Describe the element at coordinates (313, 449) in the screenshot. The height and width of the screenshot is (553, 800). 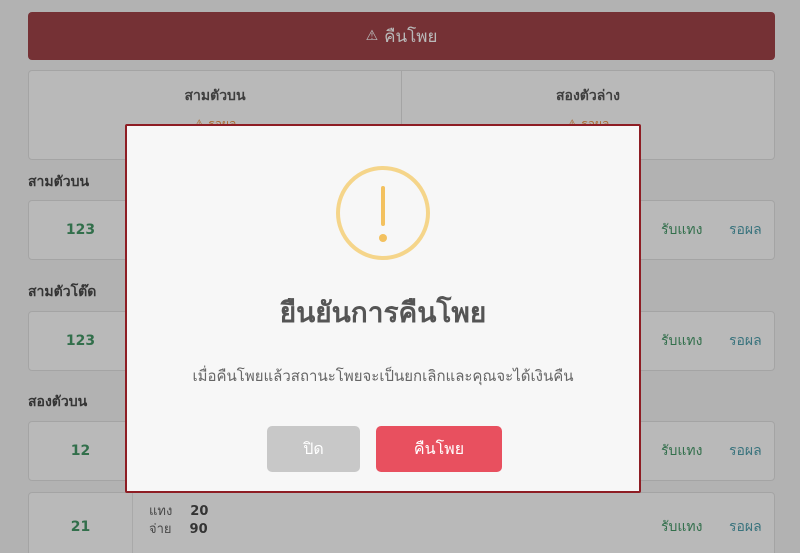
I see `close-button: ปิด` at that location.